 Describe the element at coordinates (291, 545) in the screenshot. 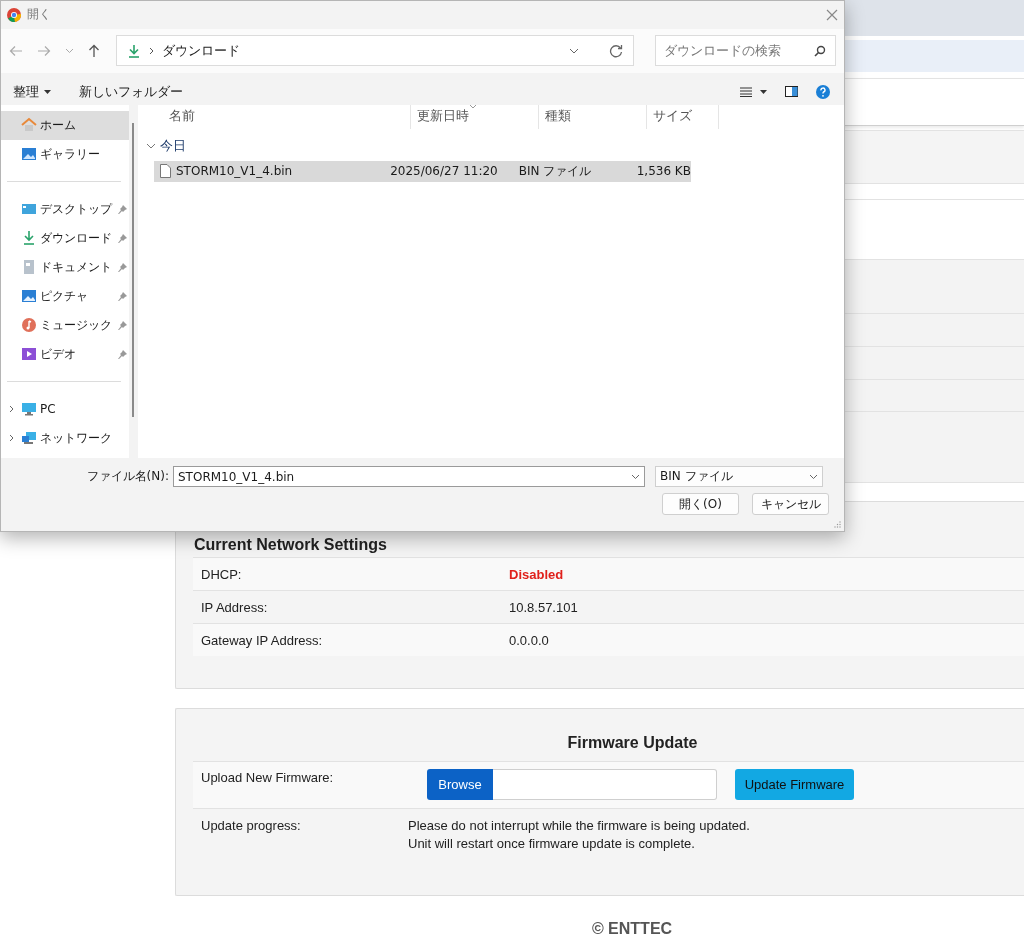

I see `section-title: Current Network Settings` at that location.